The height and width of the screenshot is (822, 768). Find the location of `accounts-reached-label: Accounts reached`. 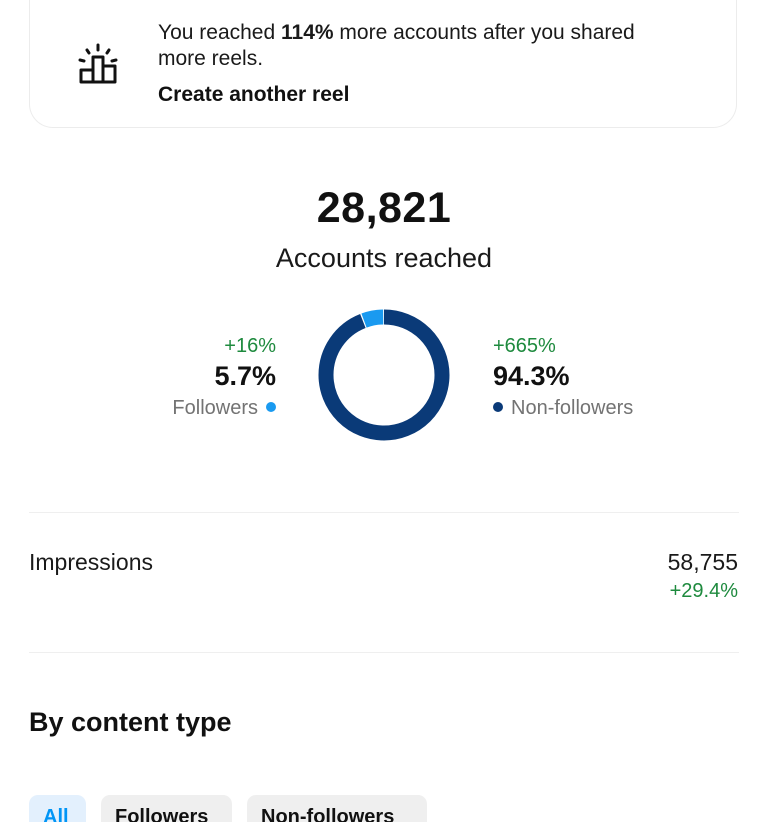

accounts-reached-label: Accounts reached is located at coordinates (384, 258).